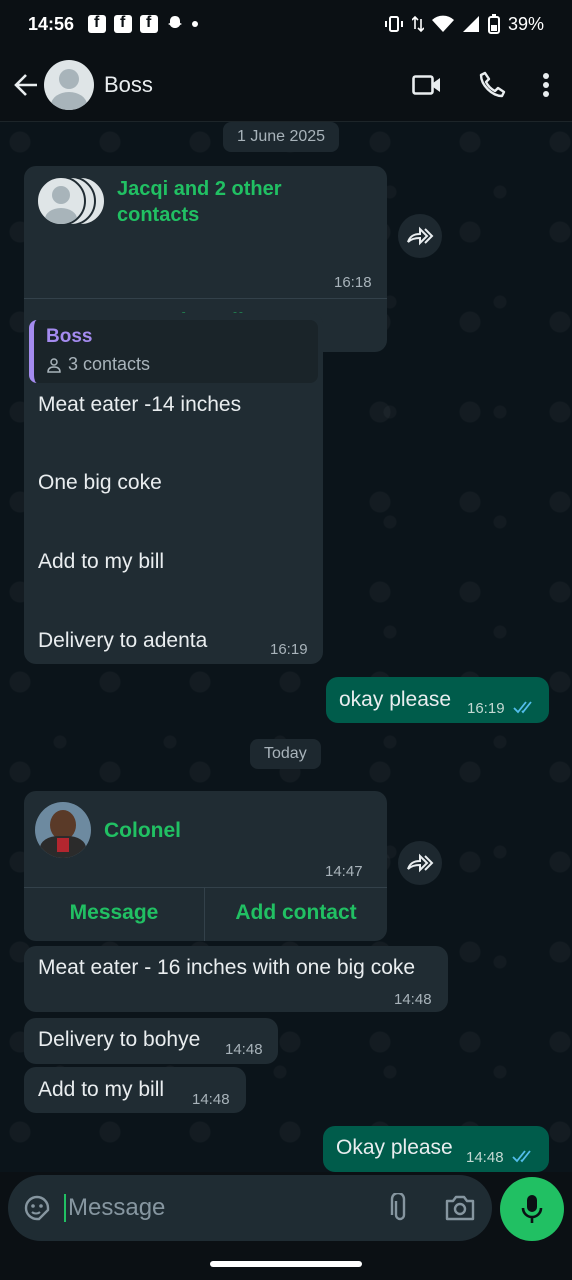 Image resolution: width=572 pixels, height=1280 pixels. What do you see at coordinates (227, 967) in the screenshot?
I see `message-text: Meat eater - 16 inches with one big coke` at bounding box center [227, 967].